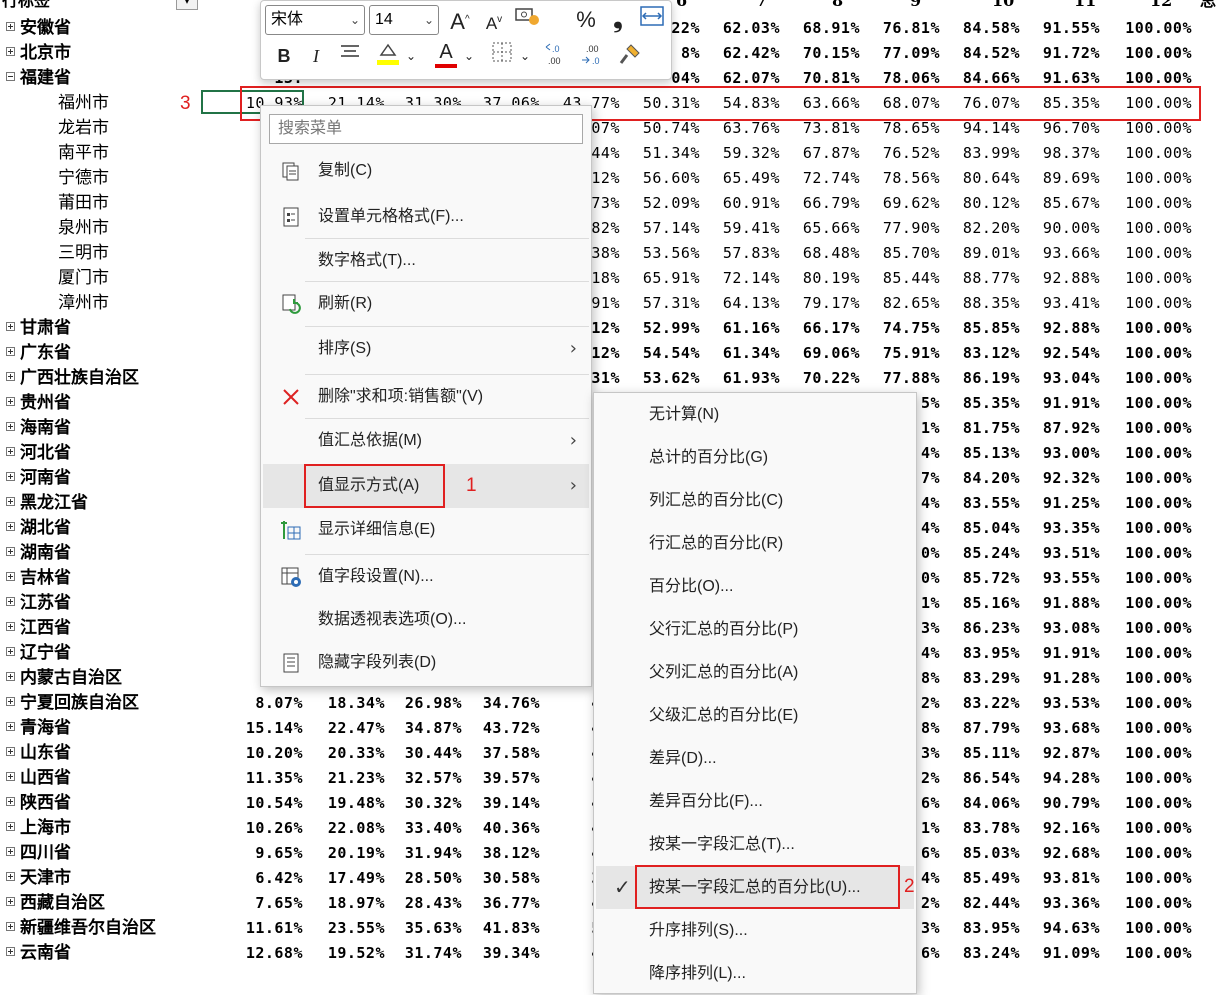 Image resolution: width=1220 pixels, height=995 pixels. What do you see at coordinates (83, 153) in the screenshot?
I see `row-label: 南平市` at bounding box center [83, 153].